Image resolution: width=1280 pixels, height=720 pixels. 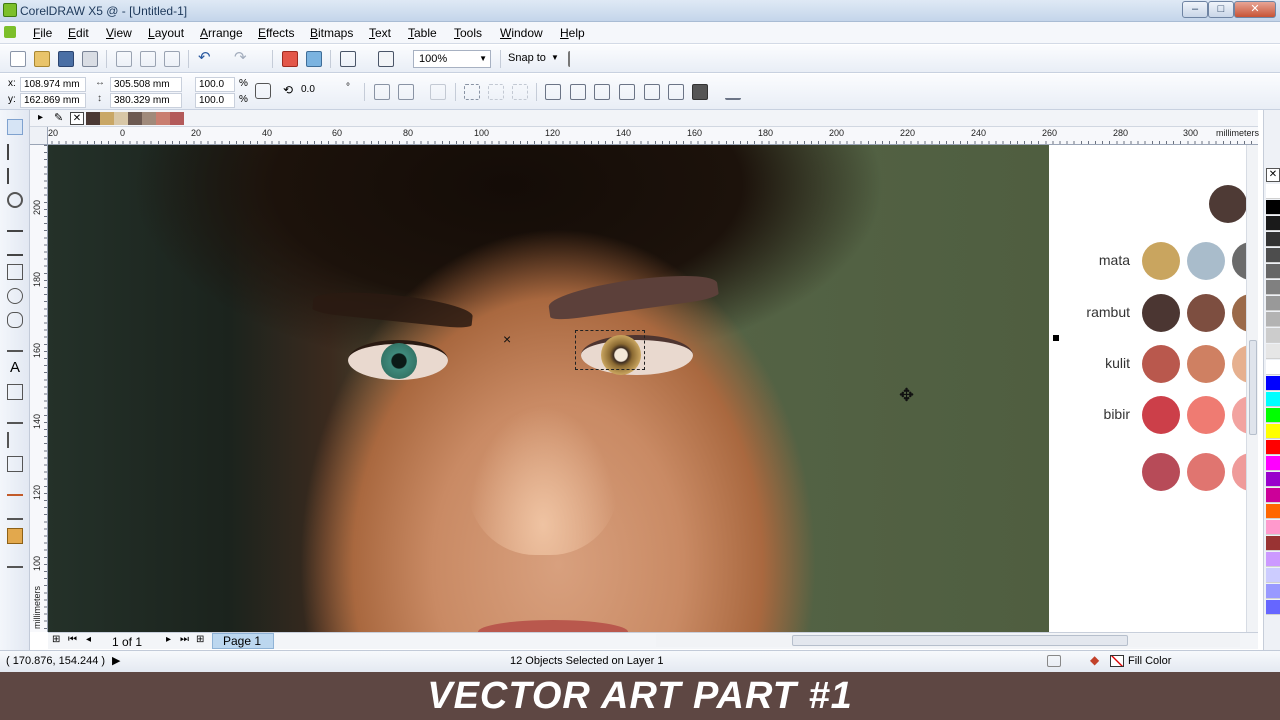 What do you see at coordinates (53, 84) in the screenshot?
I see `x-position-field: 108.974 mm` at bounding box center [53, 84].